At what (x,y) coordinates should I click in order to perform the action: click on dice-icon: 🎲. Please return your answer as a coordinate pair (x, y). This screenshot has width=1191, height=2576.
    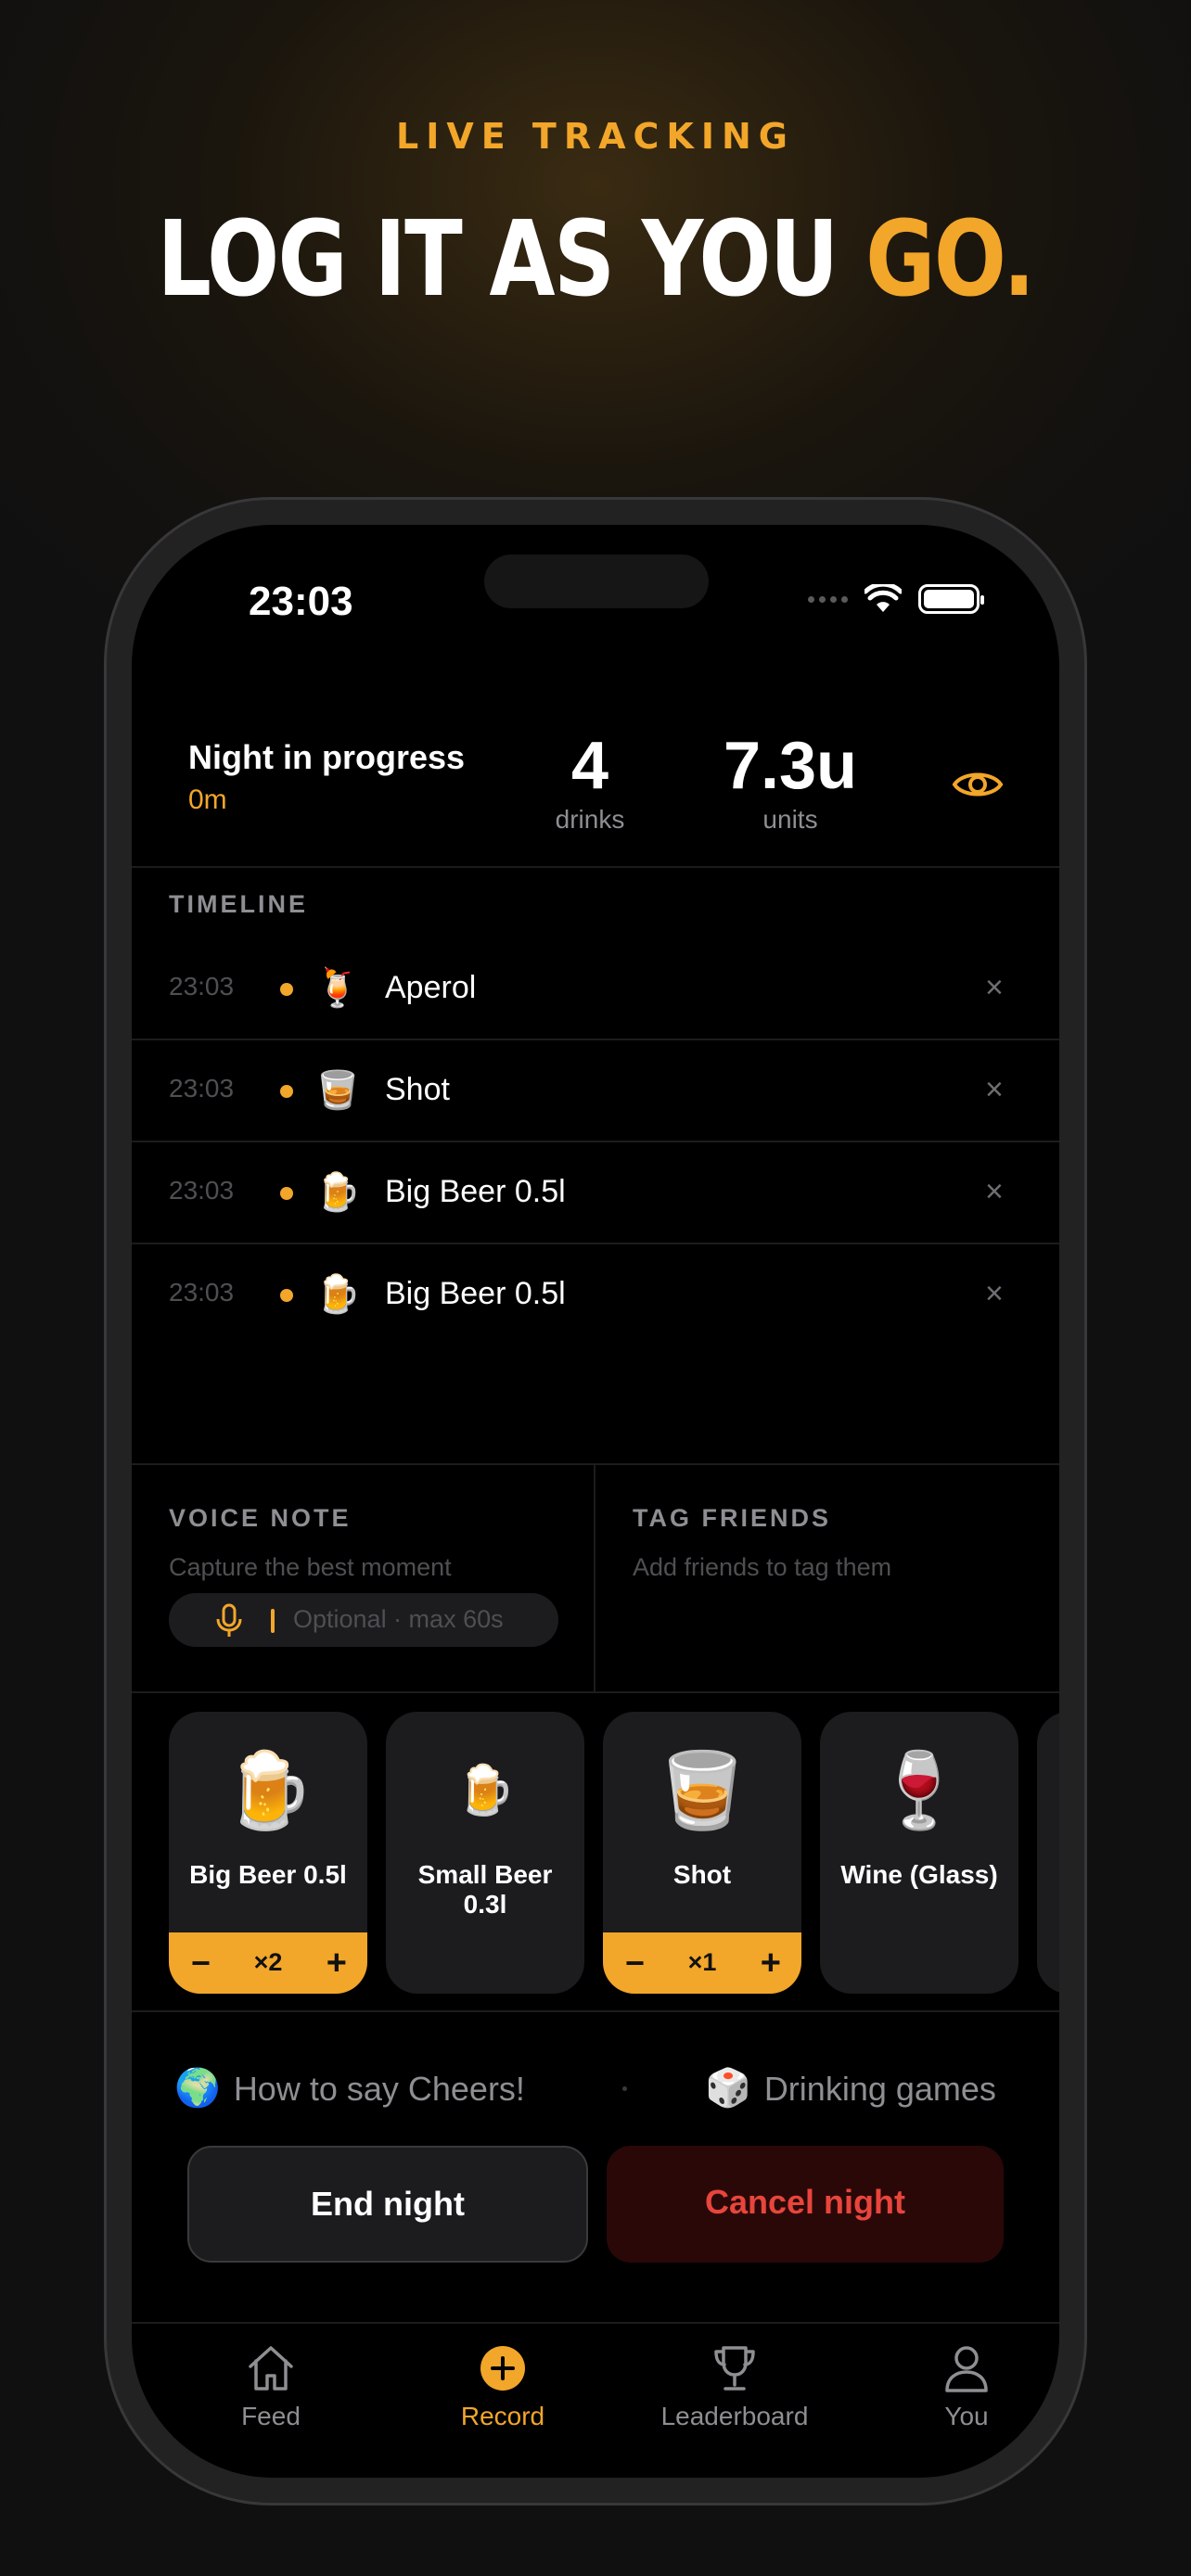
    Looking at the image, I should click on (728, 2088).